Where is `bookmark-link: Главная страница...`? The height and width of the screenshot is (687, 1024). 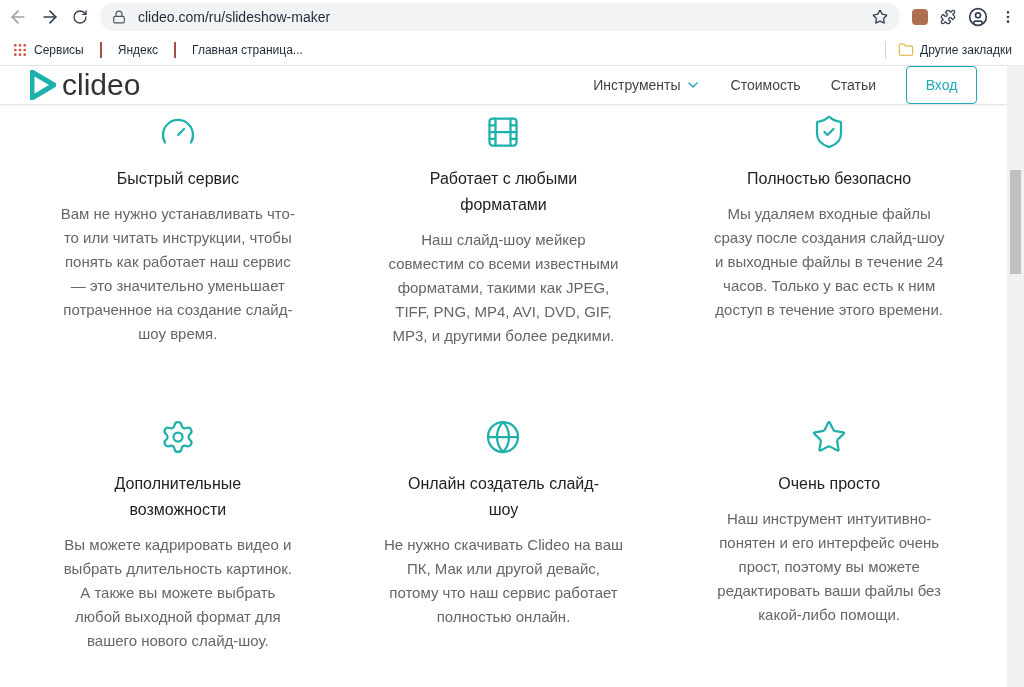
bookmark-link: Главная страница... is located at coordinates (238, 49).